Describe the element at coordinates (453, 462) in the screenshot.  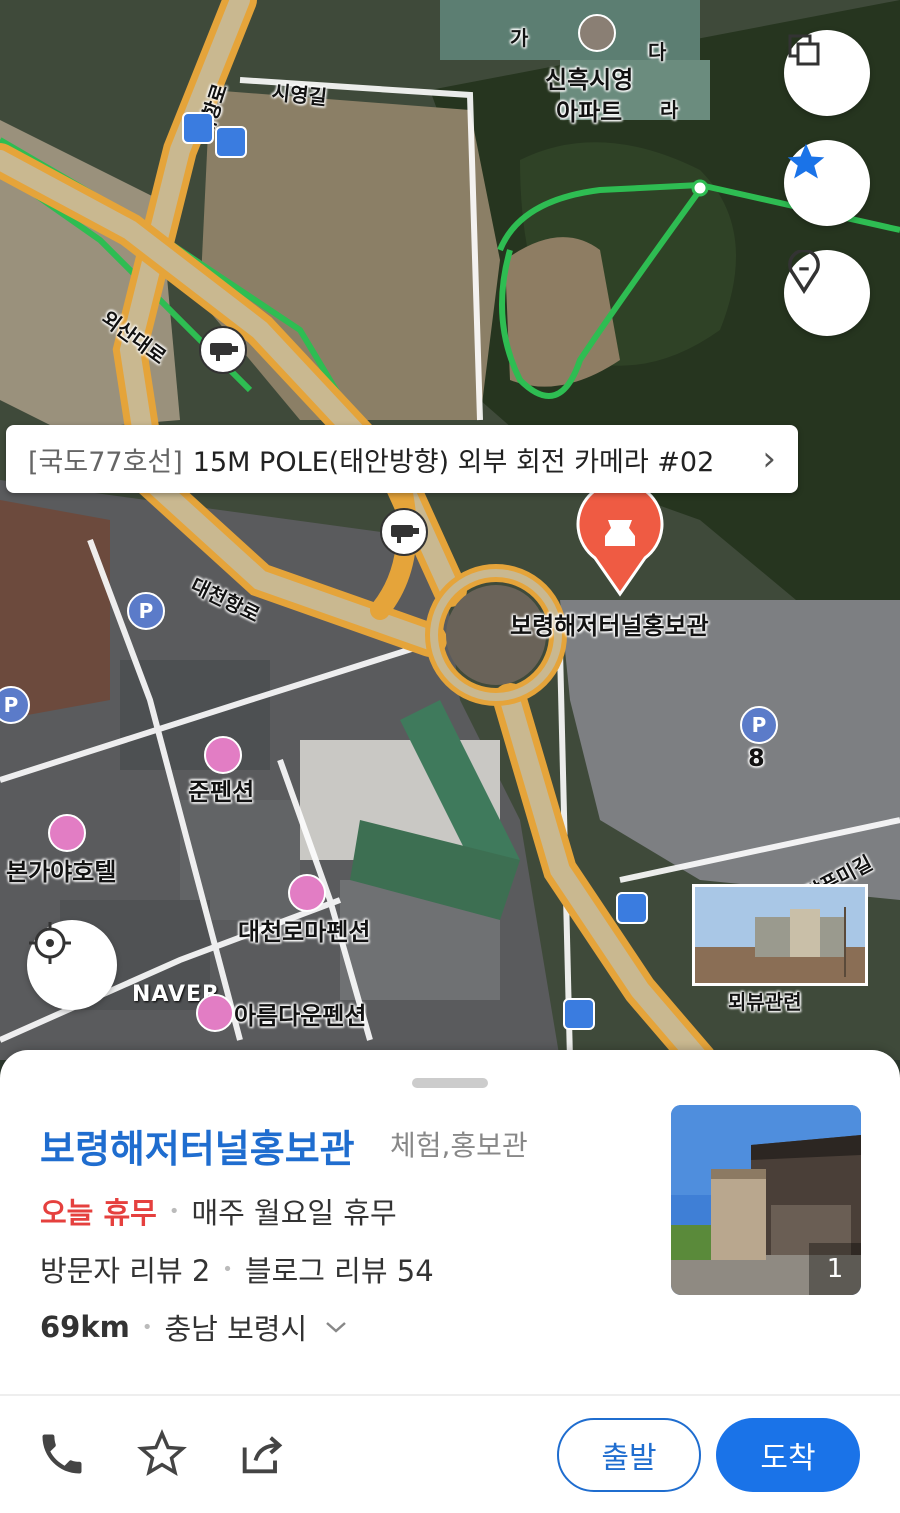
I see `cctv-title: 15M POLE(태안방향) 외부 회전 카메라 #02` at that location.